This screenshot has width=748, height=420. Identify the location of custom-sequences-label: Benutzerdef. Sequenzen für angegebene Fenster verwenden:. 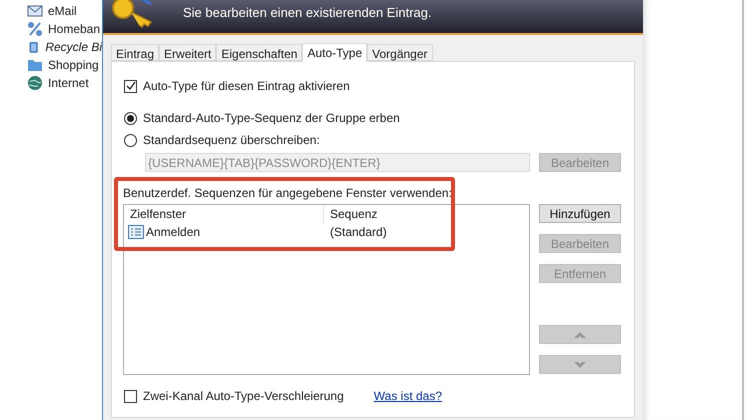
(288, 193).